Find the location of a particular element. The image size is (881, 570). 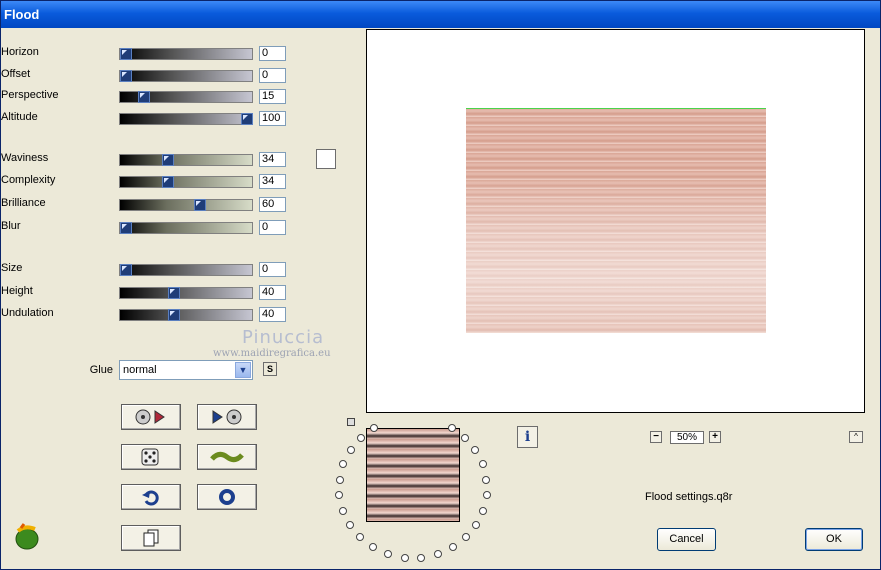

perspective-label-box: Perspective is located at coordinates (57, 97).